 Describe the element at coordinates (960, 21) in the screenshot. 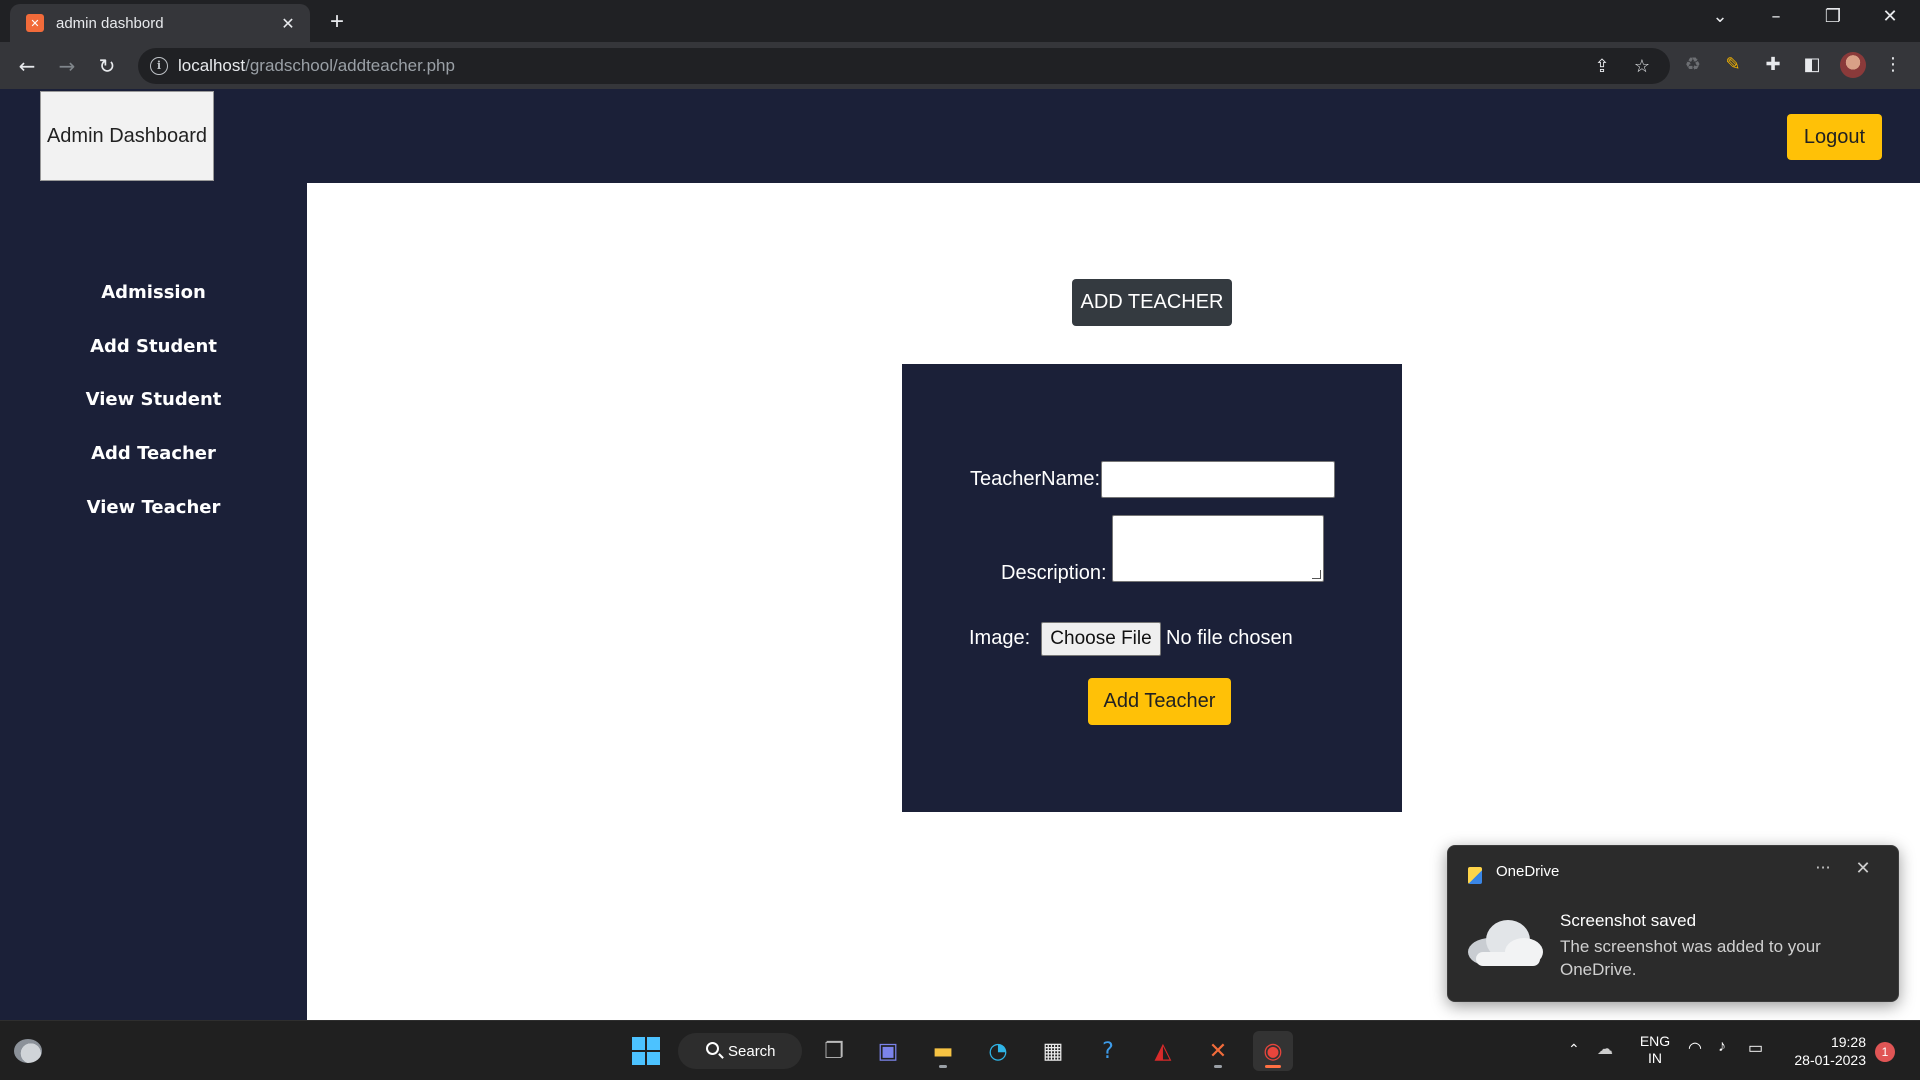

I see `browser-tab-strip: ✕ admin dashbord ✕ + ⌄ – ❐ ✕` at that location.